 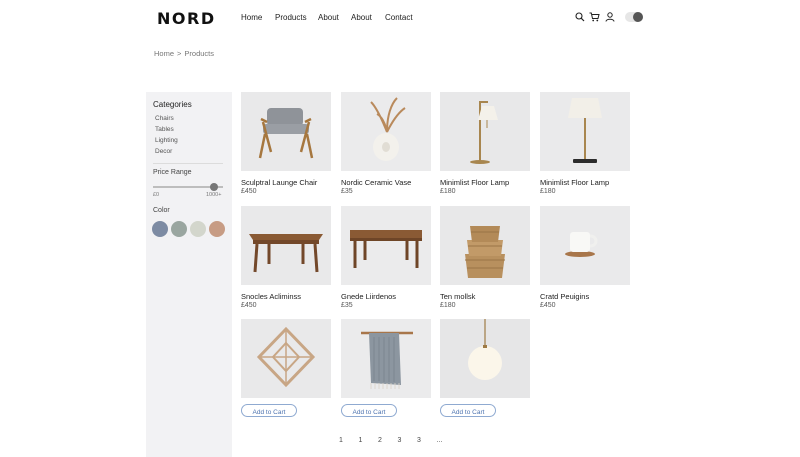 What do you see at coordinates (585, 296) in the screenshot?
I see `product-name: Cratd Peuigins` at bounding box center [585, 296].